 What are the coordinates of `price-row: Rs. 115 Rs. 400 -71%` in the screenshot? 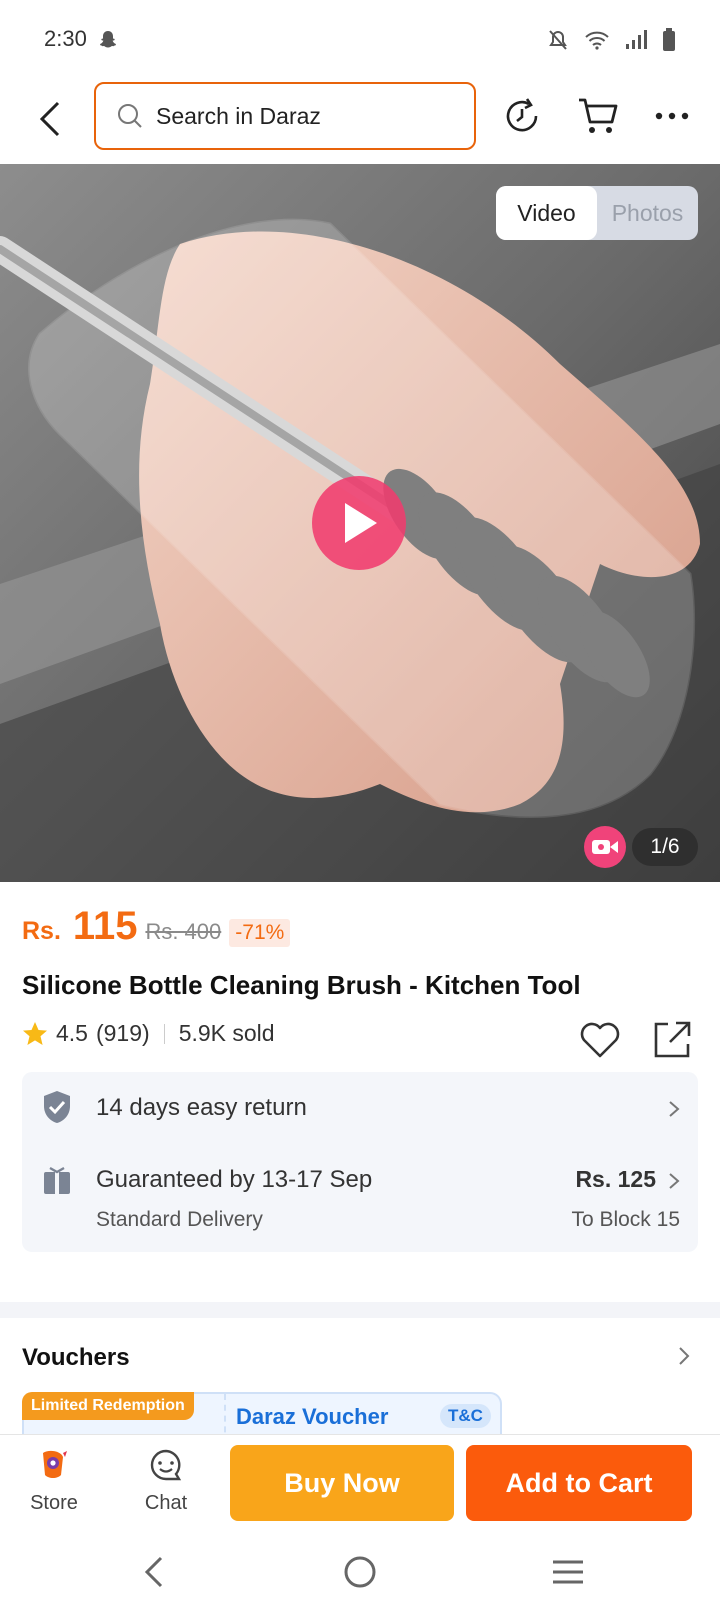 It's located at (156, 926).